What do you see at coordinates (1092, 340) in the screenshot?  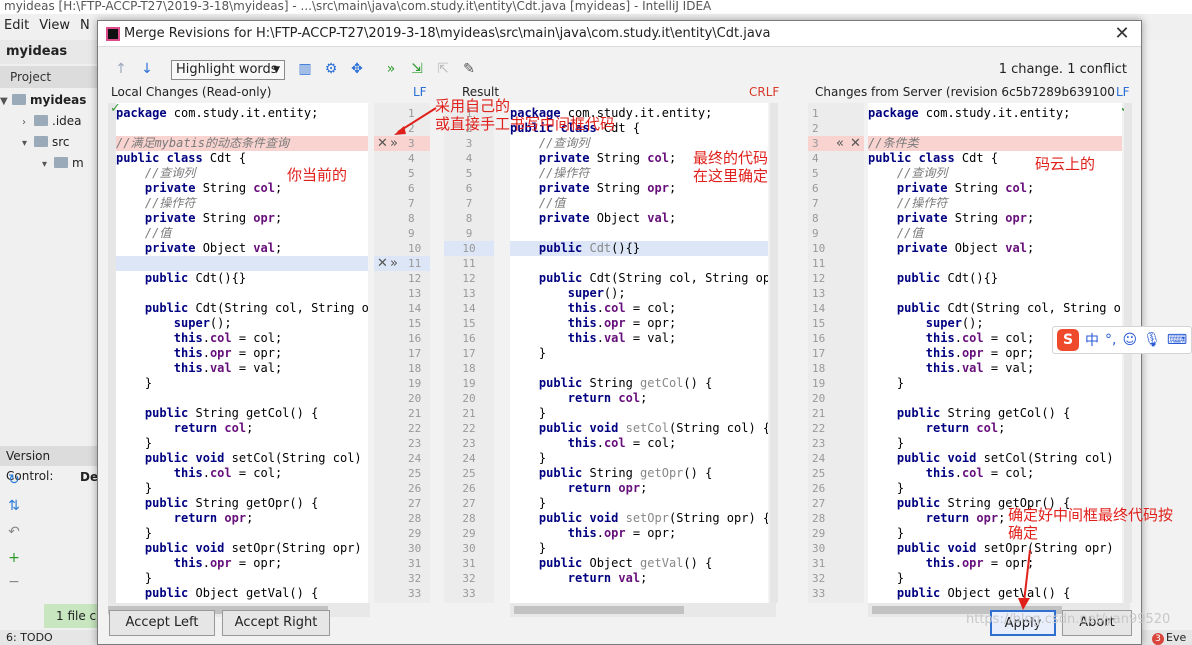 I see `ime-language: 中` at bounding box center [1092, 340].